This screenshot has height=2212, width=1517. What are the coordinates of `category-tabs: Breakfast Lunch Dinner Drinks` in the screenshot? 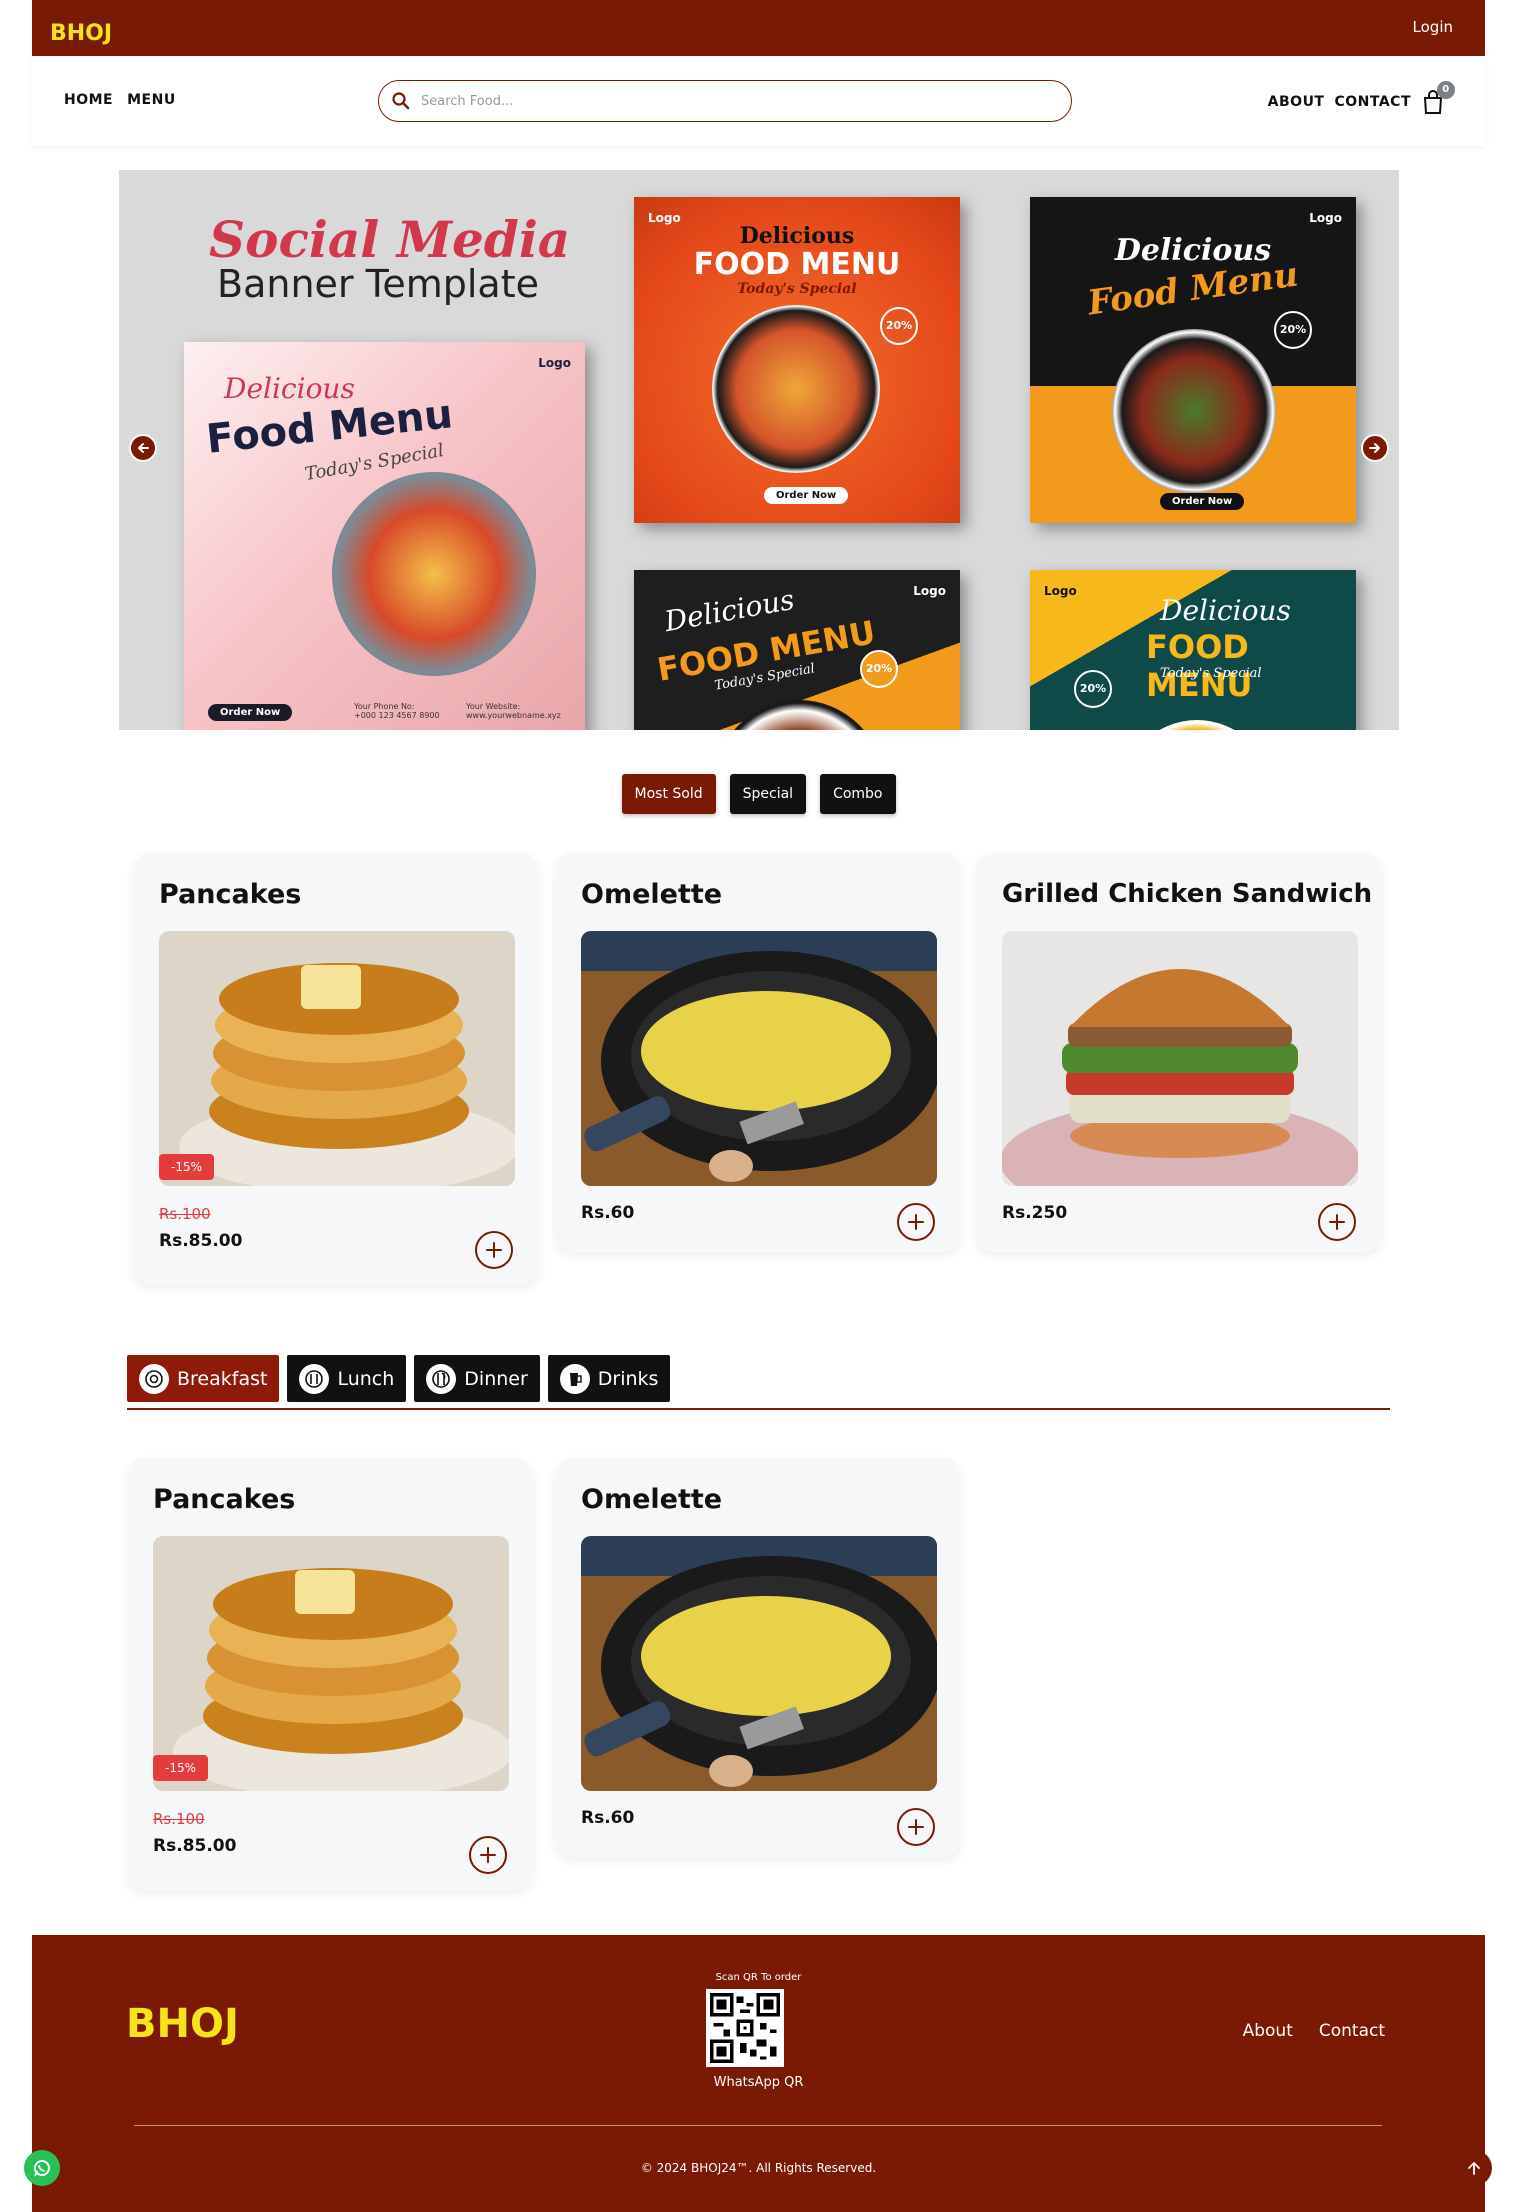 It's located at (399, 1378).